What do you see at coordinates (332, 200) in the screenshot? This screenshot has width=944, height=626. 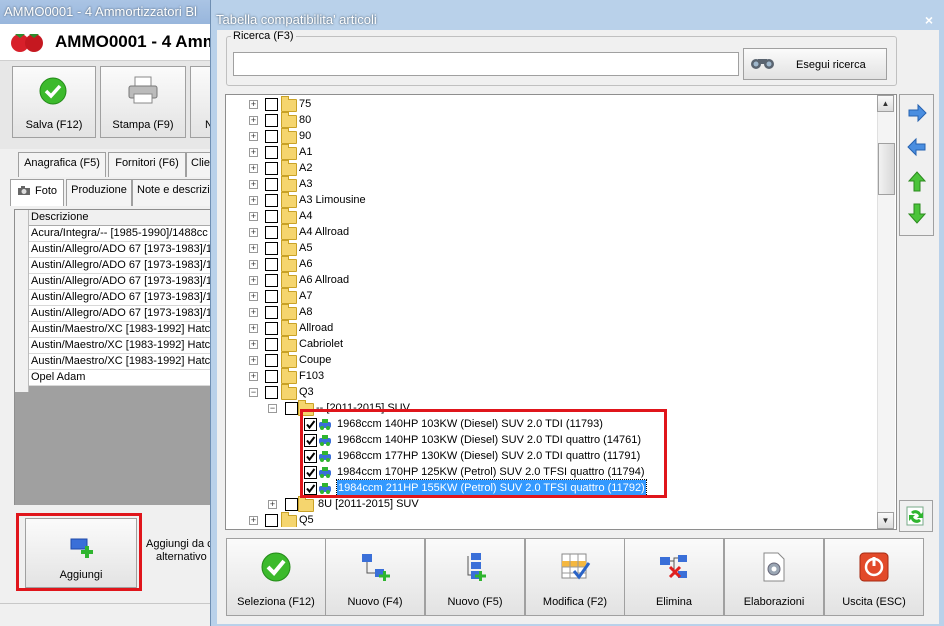 I see `tree-item-label: A3 Limousine` at bounding box center [332, 200].